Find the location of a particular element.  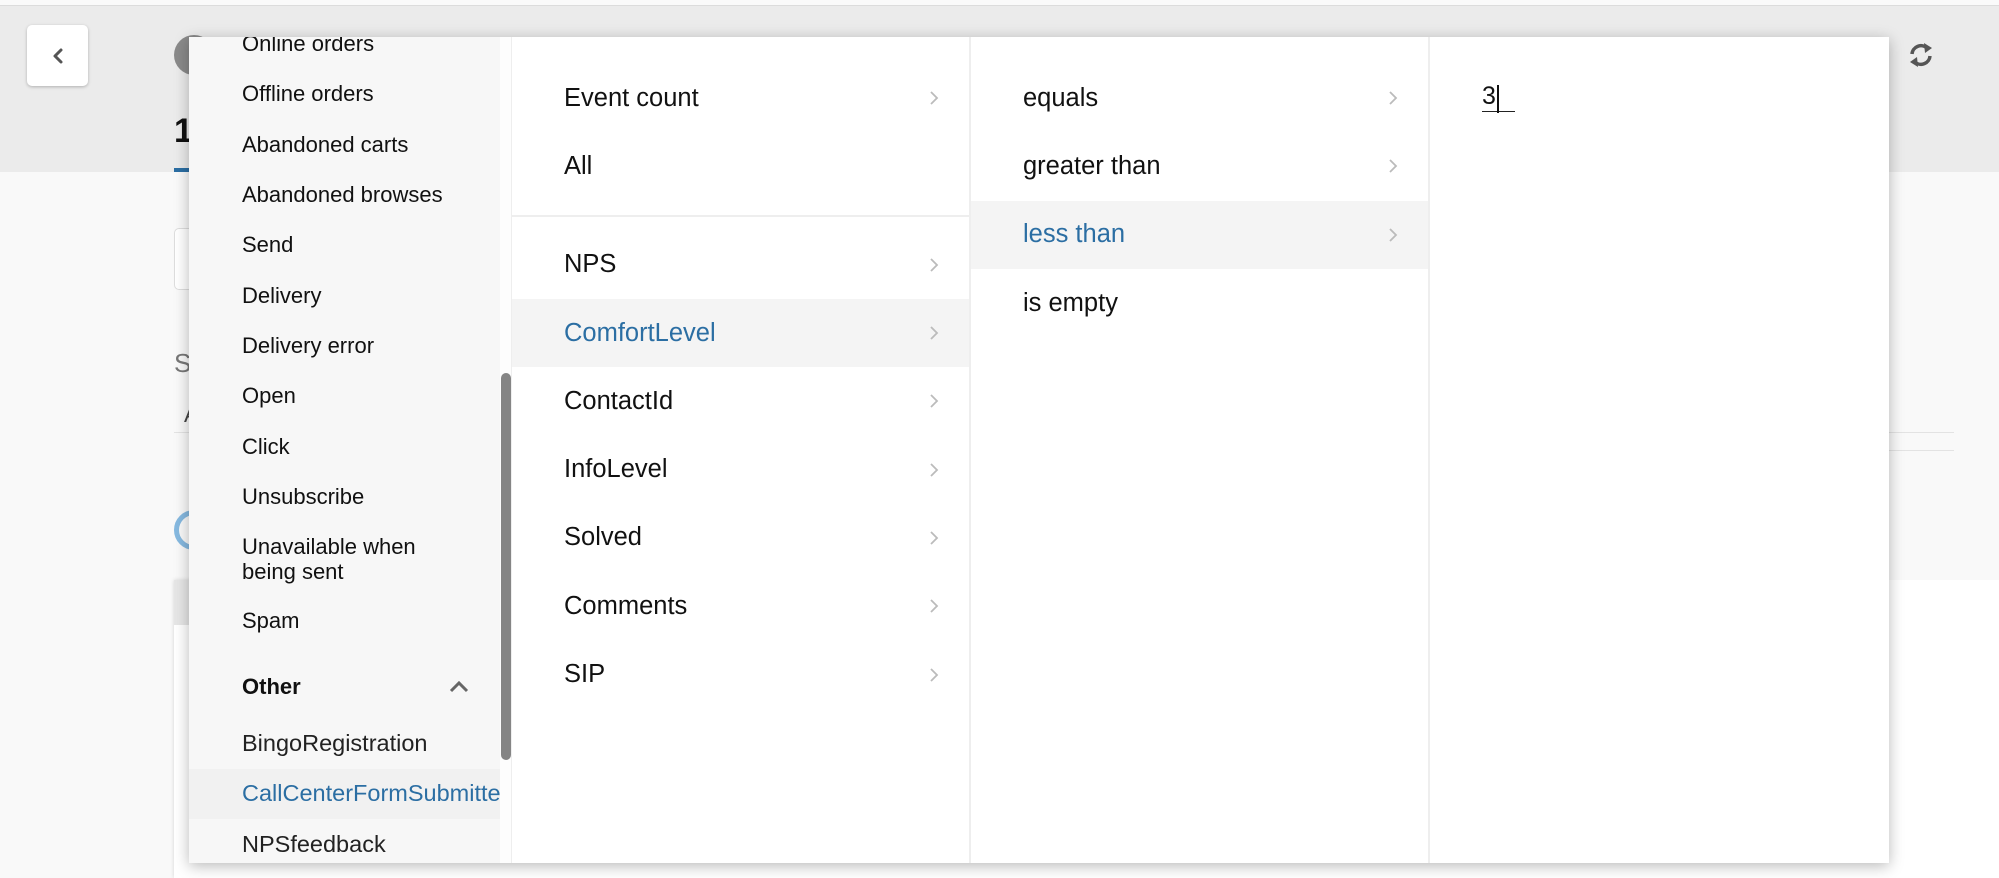

custom-event-item: BingoRegistration is located at coordinates (344, 743).